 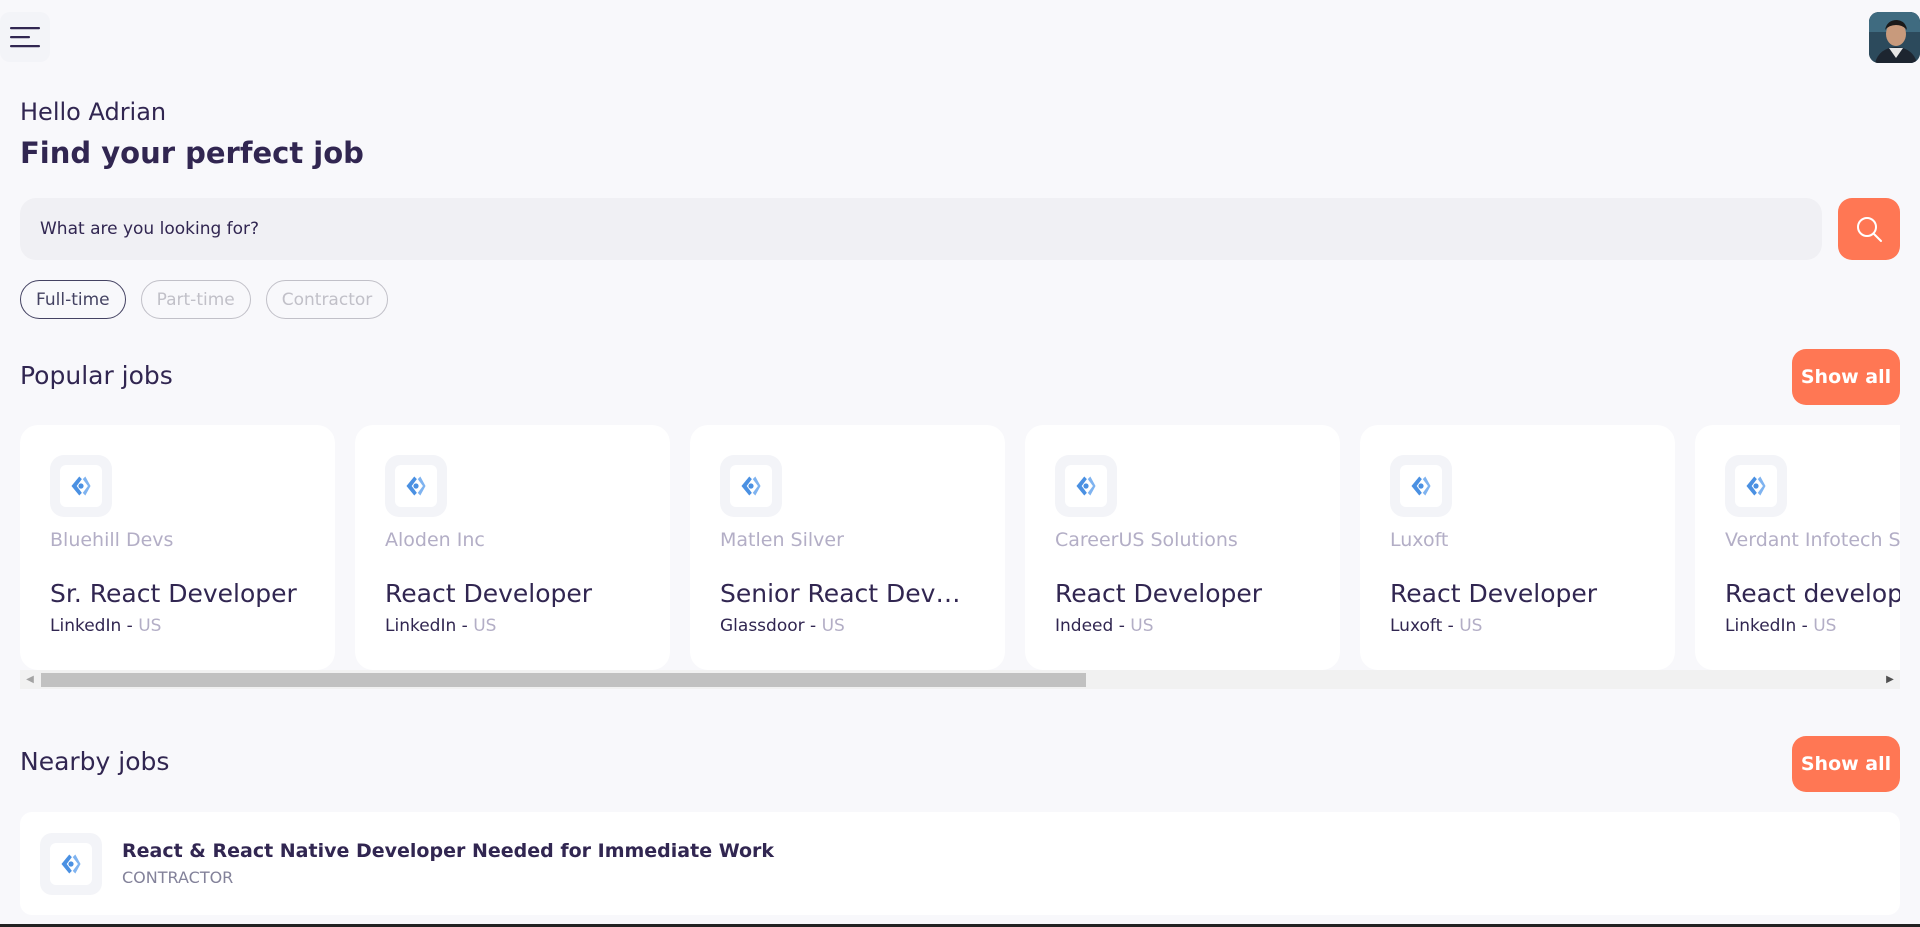 I want to click on horizontal-scrollbar: ◀ ▶, so click(x=960, y=679).